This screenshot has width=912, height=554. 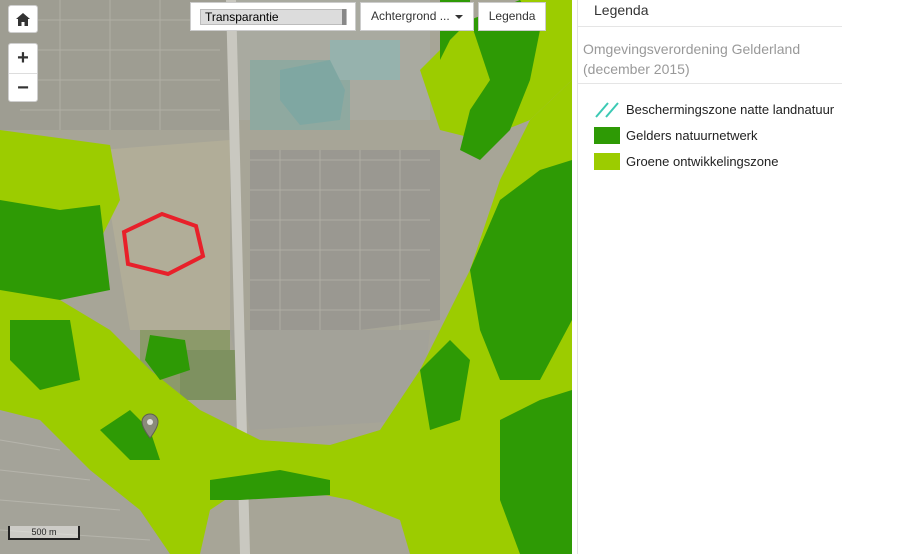 What do you see at coordinates (702, 161) in the screenshot?
I see `legend-item-label: Groene ontwikkelingszone` at bounding box center [702, 161].